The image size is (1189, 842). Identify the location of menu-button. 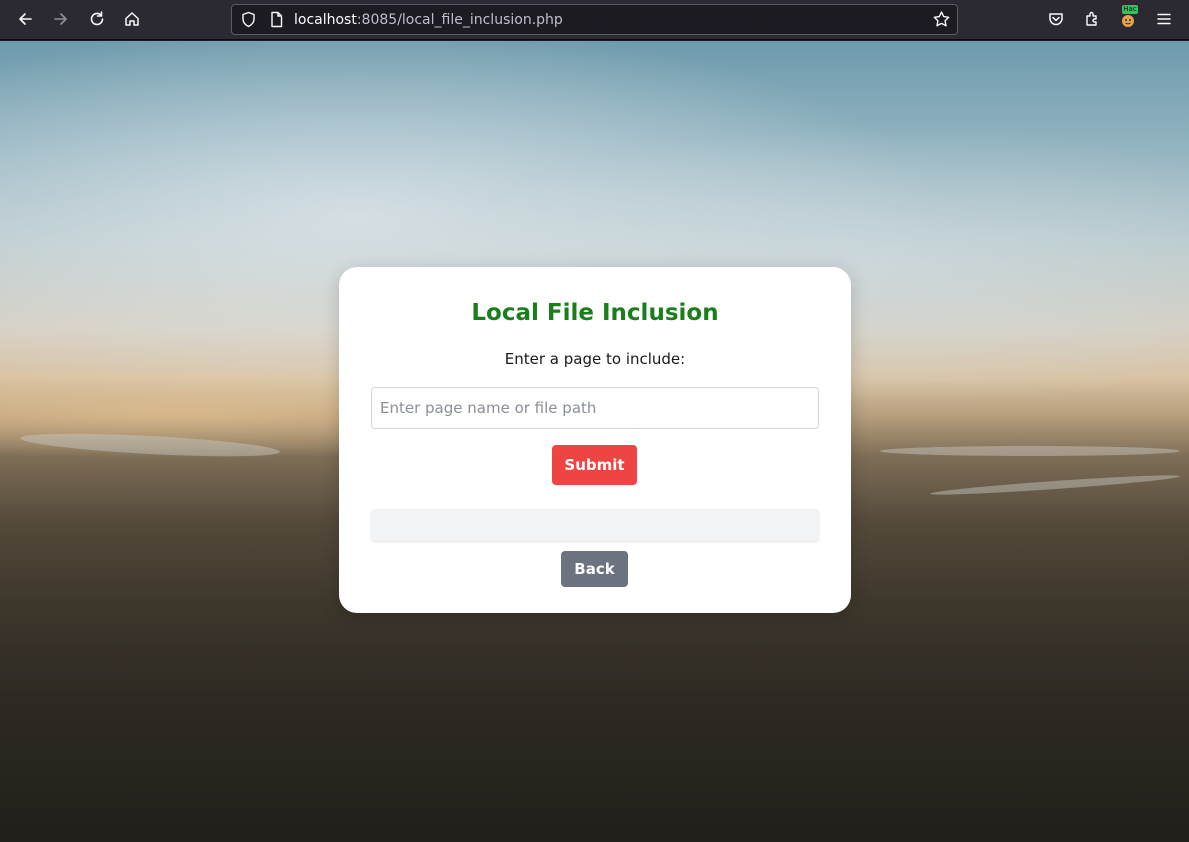
(1164, 19).